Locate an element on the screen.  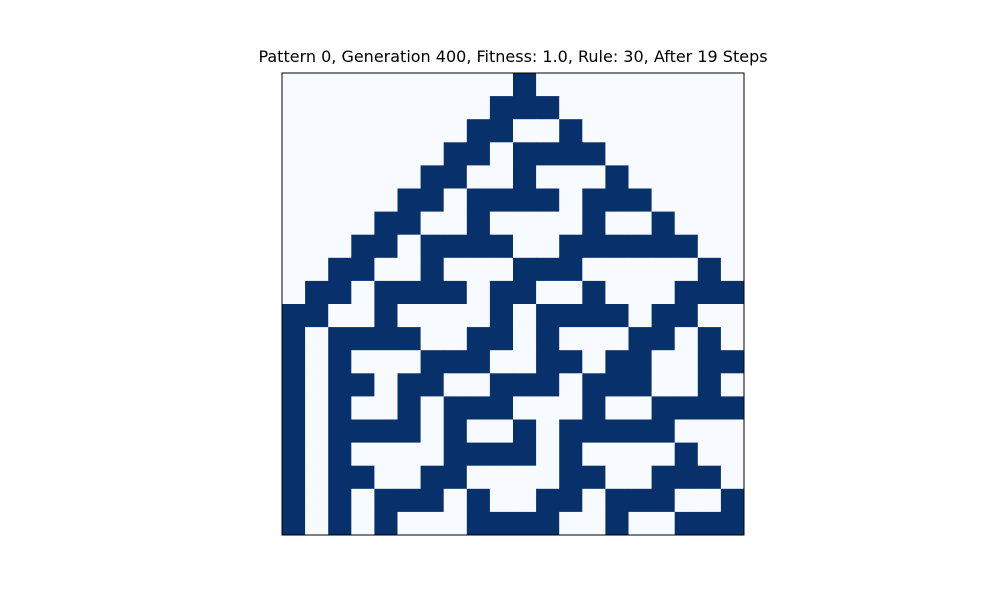
heatmap-cell-r8-c6 is located at coordinates (432, 269).